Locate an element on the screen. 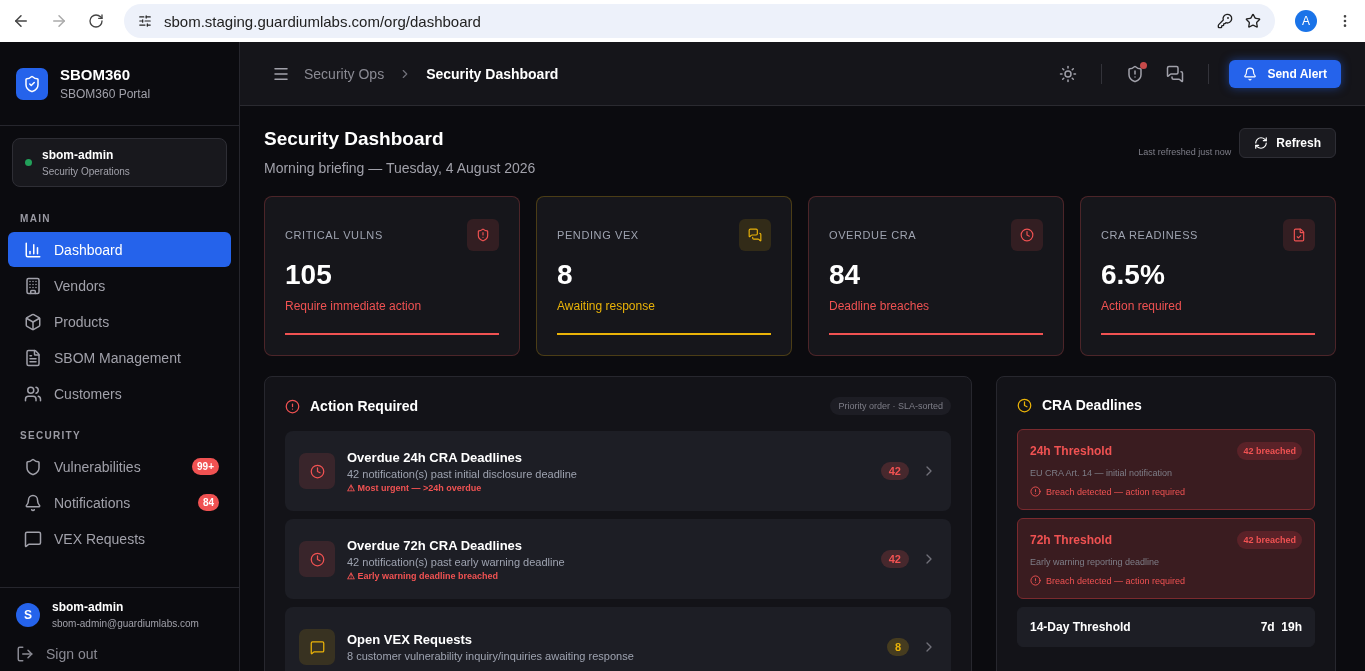 The height and width of the screenshot is (671, 1365). nav-item: Dashboard is located at coordinates (119, 249).